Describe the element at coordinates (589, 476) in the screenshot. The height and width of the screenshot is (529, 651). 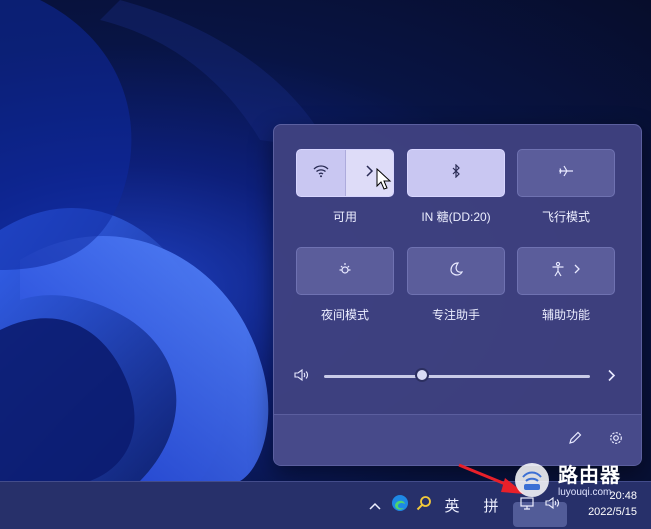
I see `watermark-title: 路由器` at that location.